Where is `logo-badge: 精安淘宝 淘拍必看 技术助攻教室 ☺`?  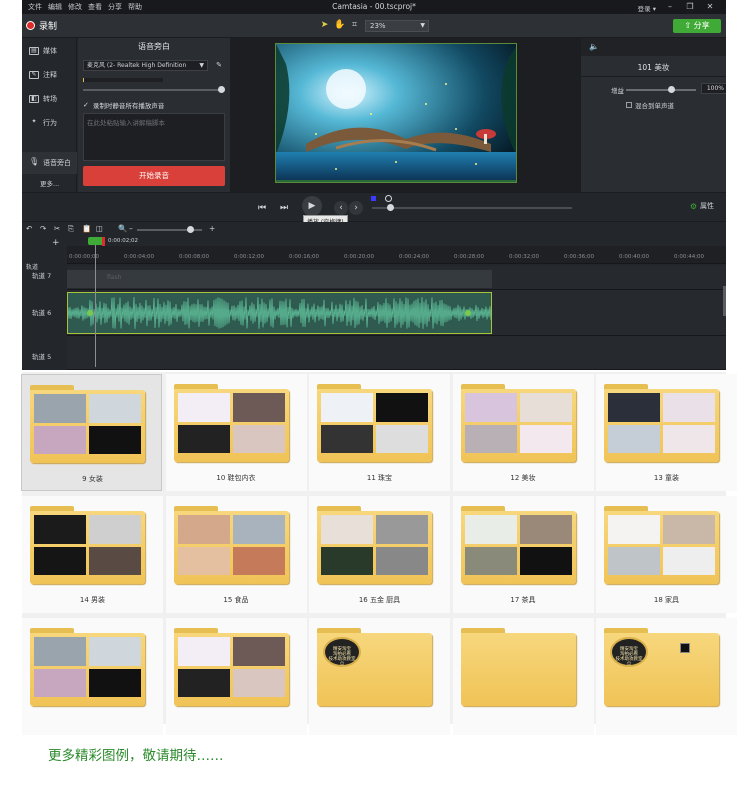 logo-badge: 精安淘宝 淘拍必看 技术助攻教室 ☺ is located at coordinates (629, 652).